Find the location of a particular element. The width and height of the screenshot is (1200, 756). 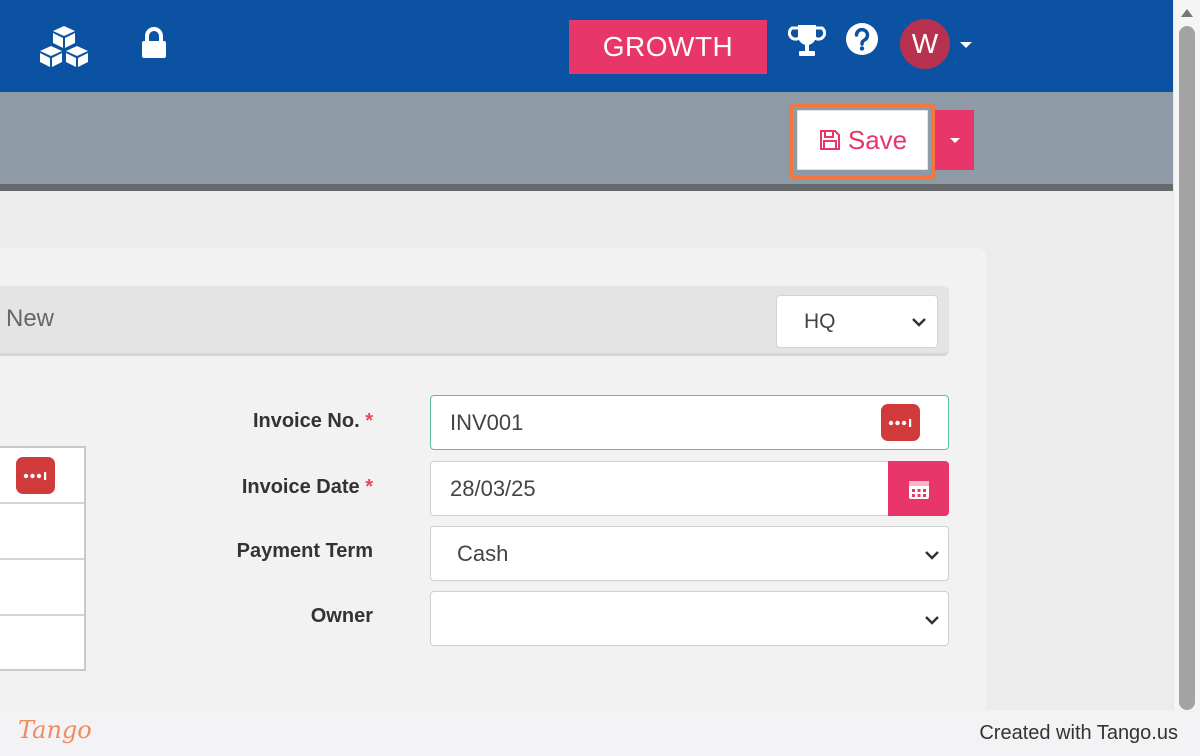

top-navbar: GROWTH W is located at coordinates (586, 46).